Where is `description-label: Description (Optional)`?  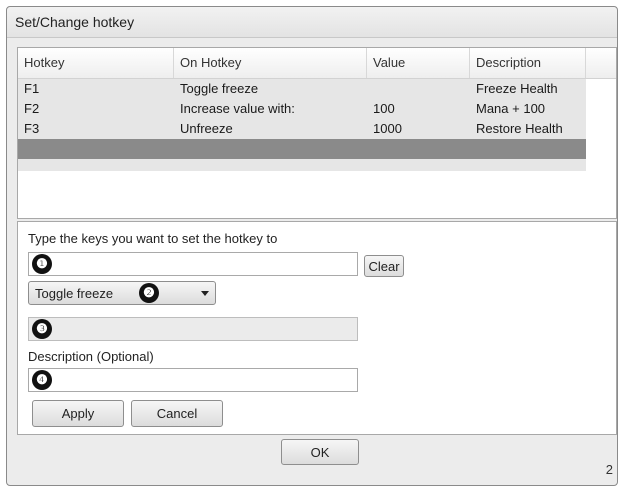 description-label: Description (Optional) is located at coordinates (91, 356).